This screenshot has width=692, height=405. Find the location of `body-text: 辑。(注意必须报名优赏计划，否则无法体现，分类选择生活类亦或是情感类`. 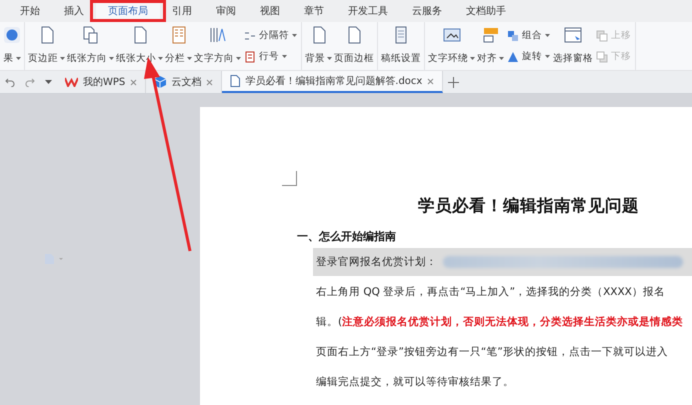

body-text: 辑。(注意必须报名优赏计划，否则无法体现，分类选择生活类亦或是情感类 is located at coordinates (499, 322).